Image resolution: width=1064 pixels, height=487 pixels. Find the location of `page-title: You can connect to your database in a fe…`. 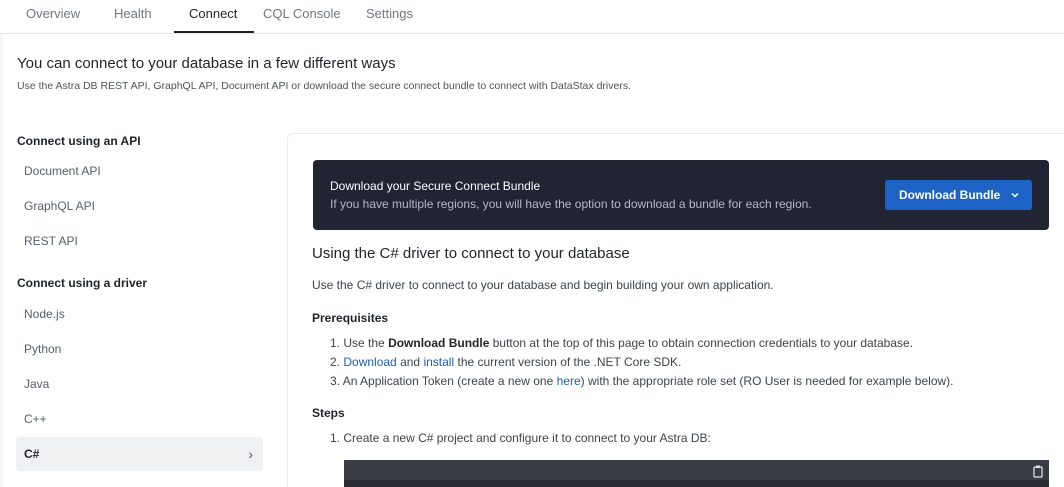

page-title: You can connect to your database in a fe… is located at coordinates (206, 63).